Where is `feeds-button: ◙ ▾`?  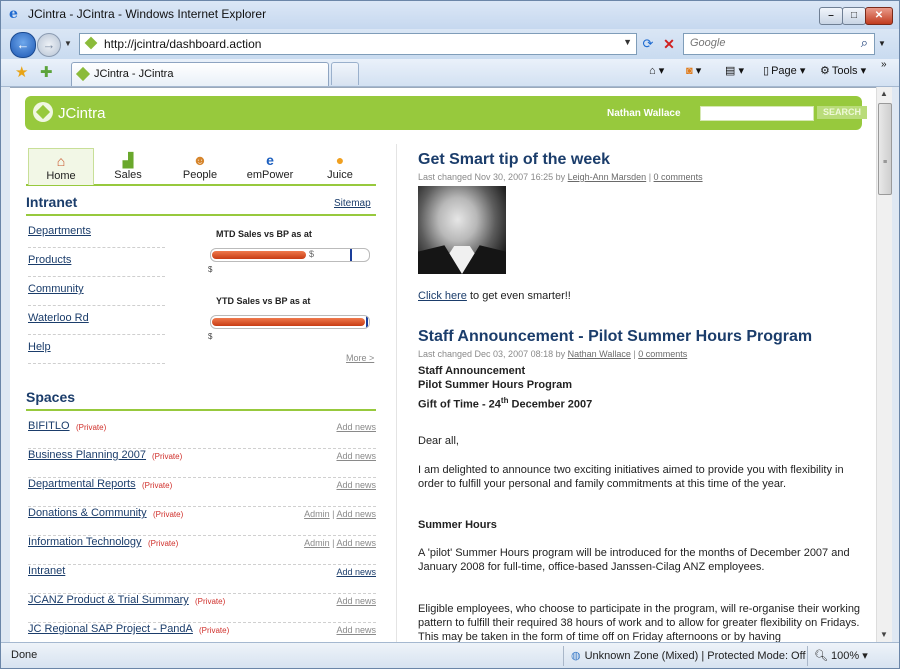
feeds-button: ◙ ▾ is located at coordinates (693, 70).